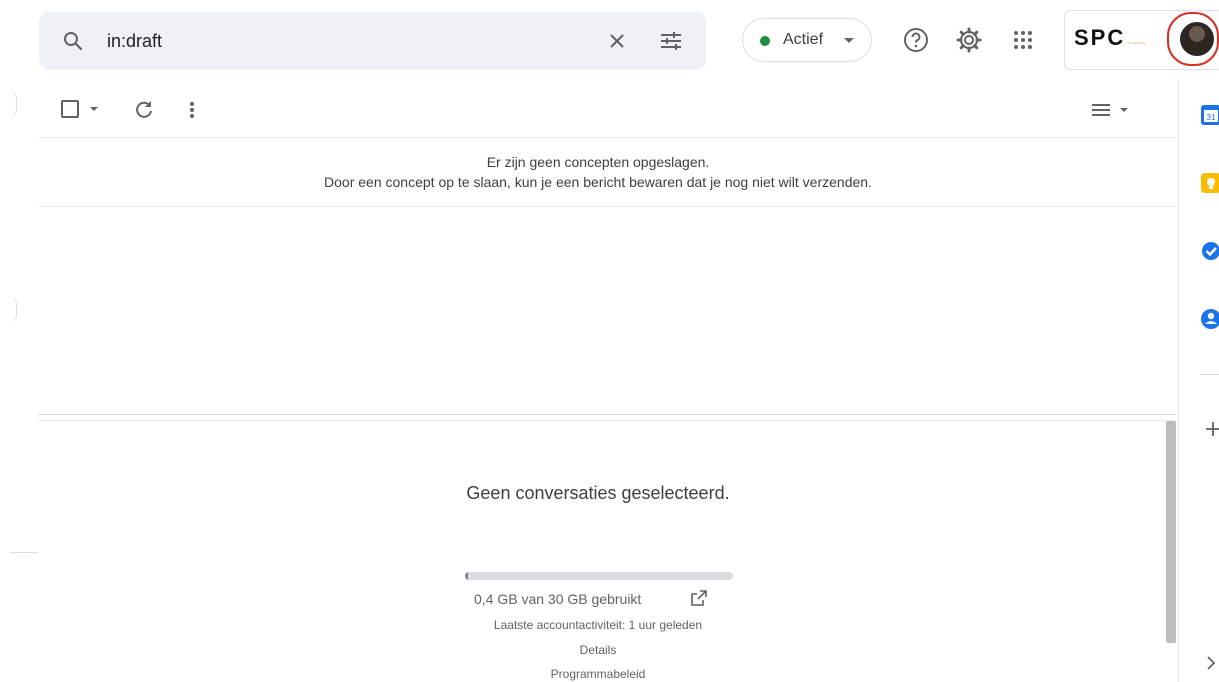  I want to click on gear-icon, so click(969, 40).